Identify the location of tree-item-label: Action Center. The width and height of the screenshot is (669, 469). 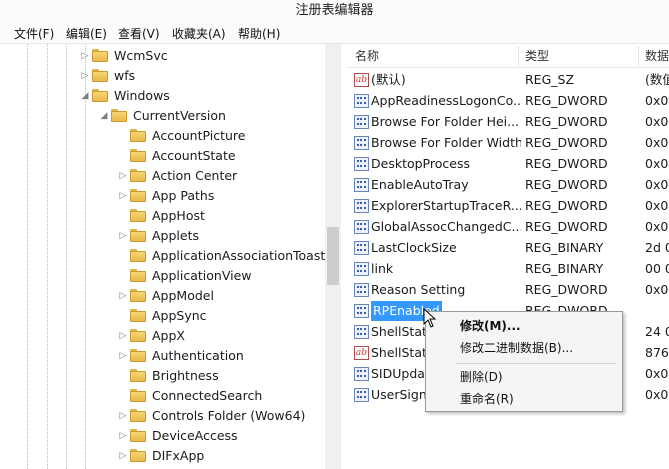
(195, 175).